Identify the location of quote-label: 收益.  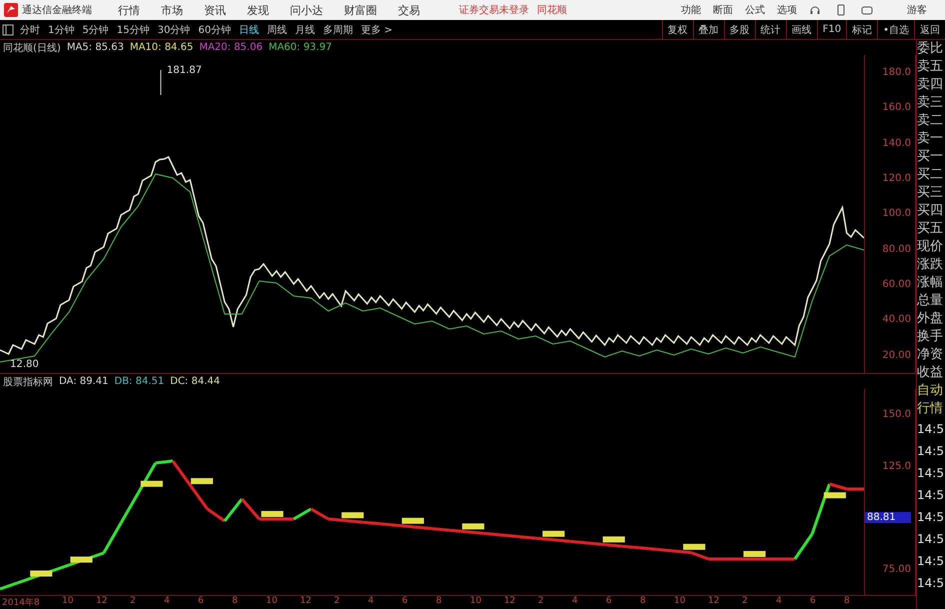
(930, 373).